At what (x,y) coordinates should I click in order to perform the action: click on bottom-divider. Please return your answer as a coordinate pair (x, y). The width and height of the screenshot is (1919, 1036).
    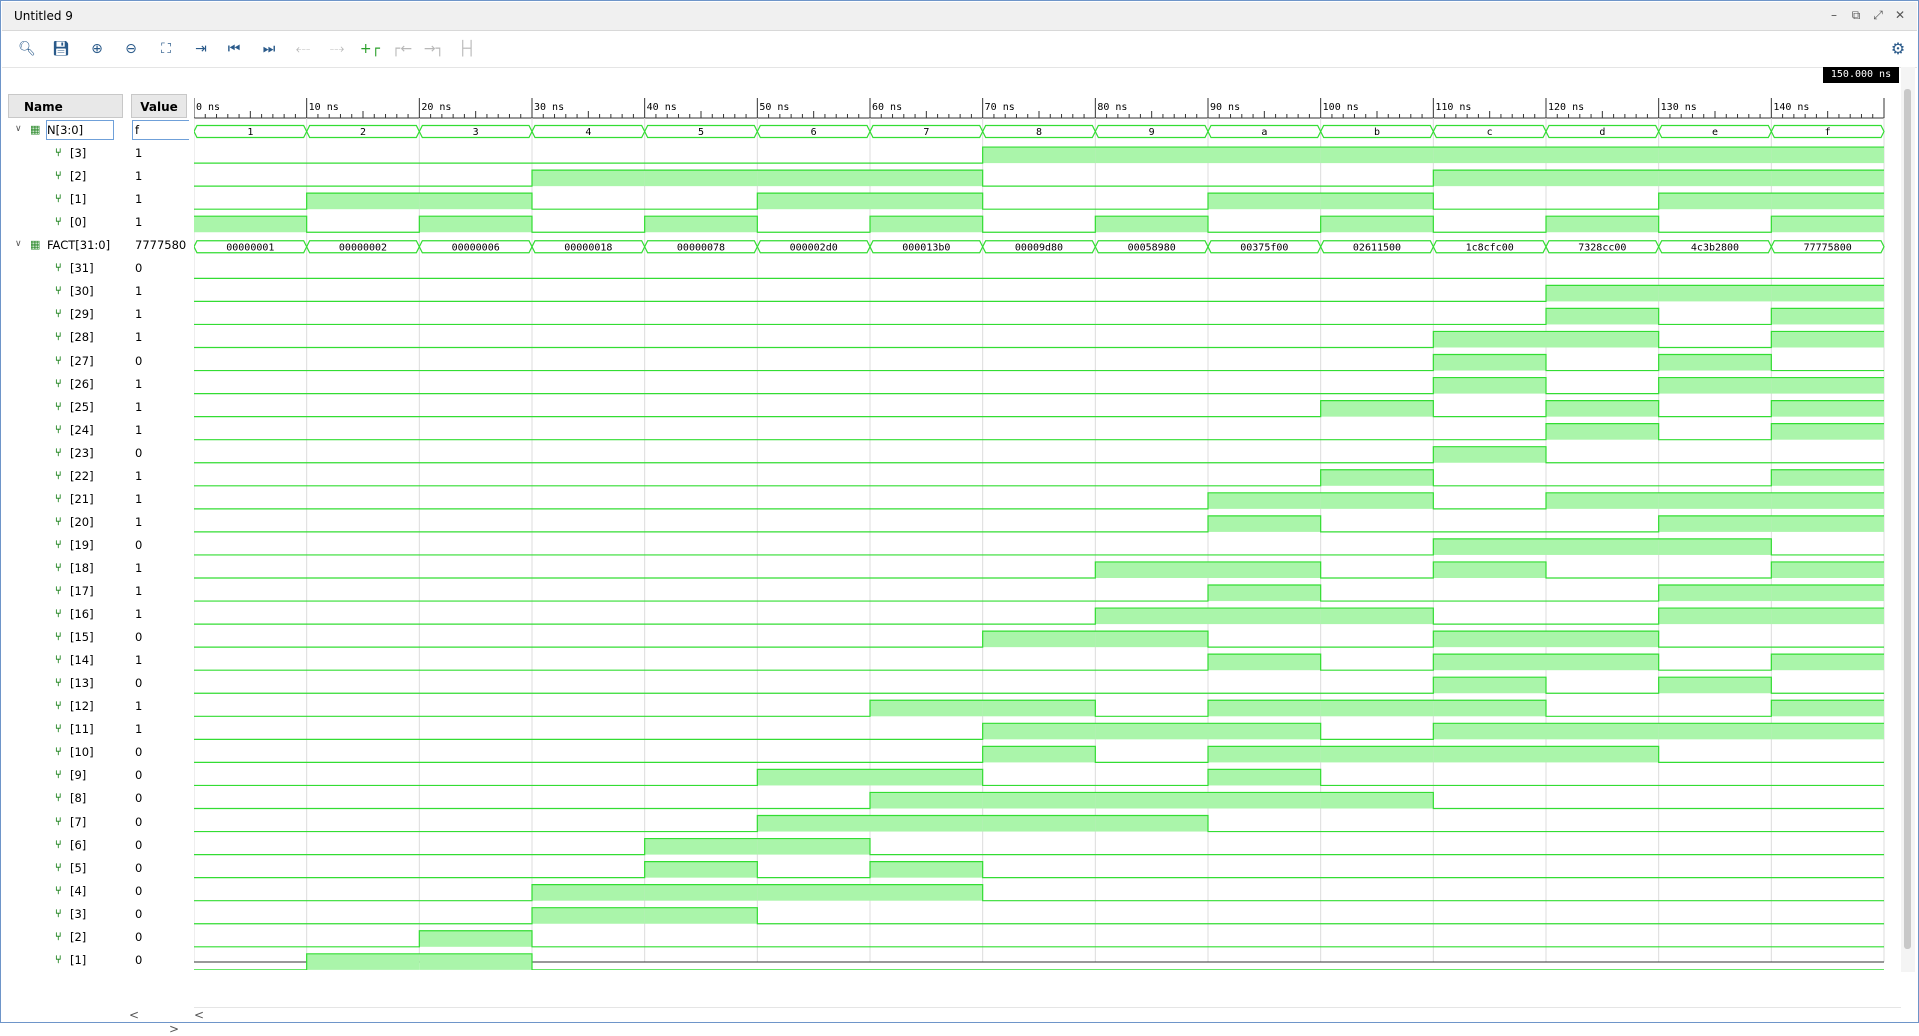
    Looking at the image, I should click on (1047, 1007).